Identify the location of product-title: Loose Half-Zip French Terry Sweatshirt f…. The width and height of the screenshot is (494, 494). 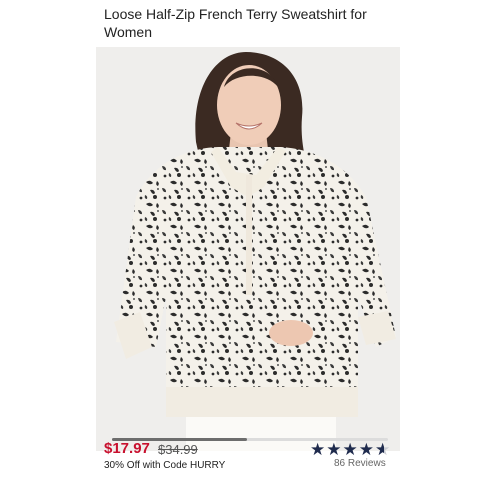
(235, 23).